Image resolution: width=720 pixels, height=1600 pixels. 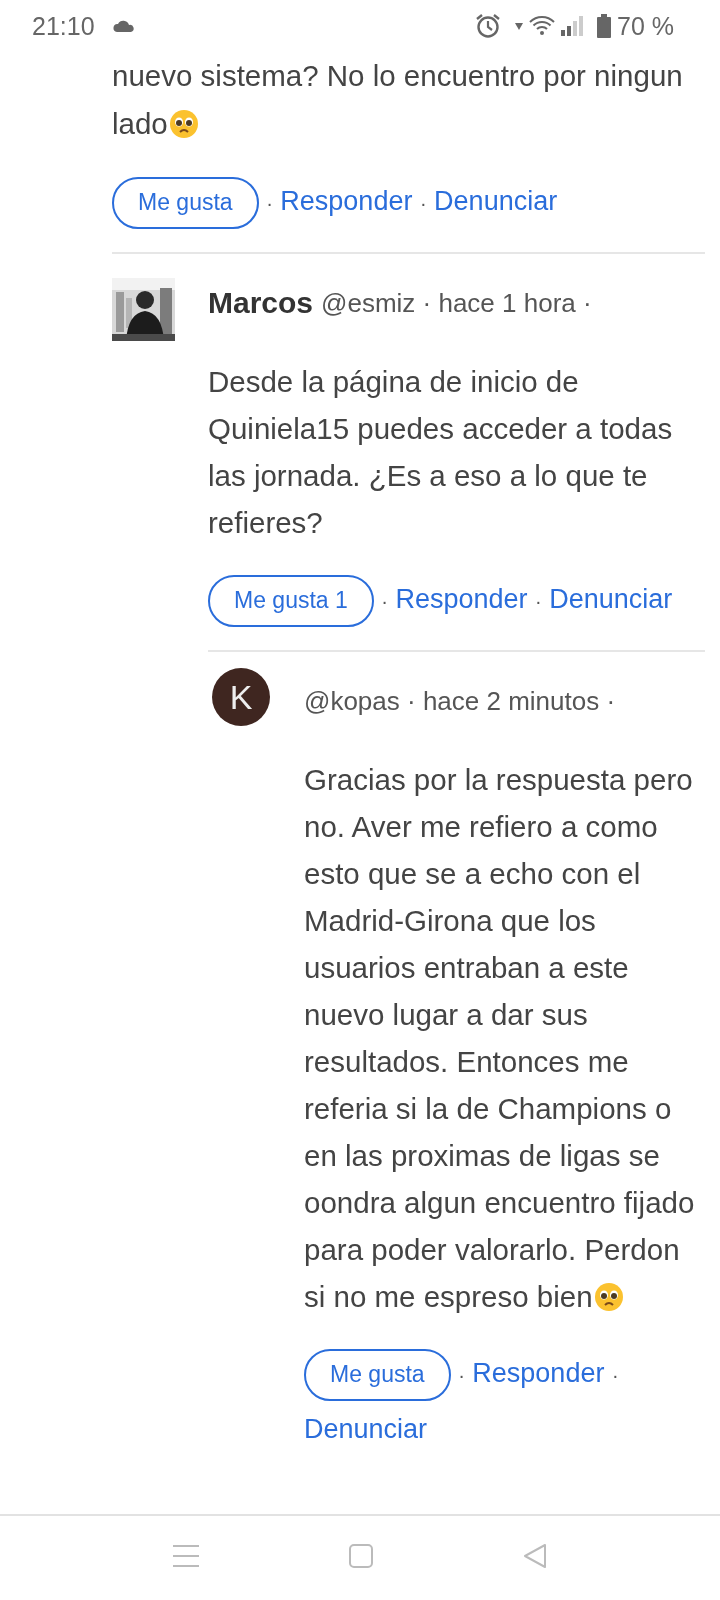 What do you see at coordinates (488, 26) in the screenshot?
I see `alarm-icon` at bounding box center [488, 26].